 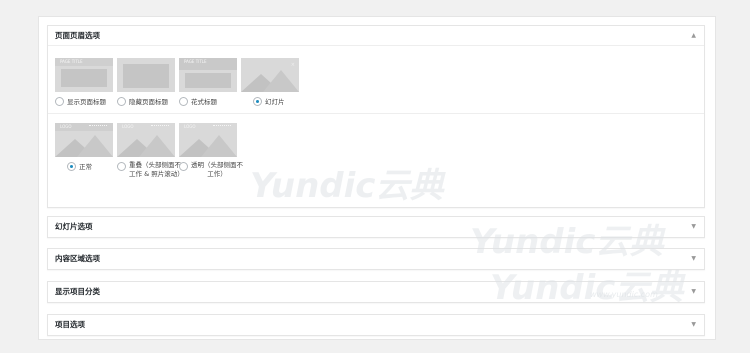 I want to click on layout-option-overlap: LOGO 重叠（头部侧面不工作 & 照片滚动）, so click(x=150, y=151).